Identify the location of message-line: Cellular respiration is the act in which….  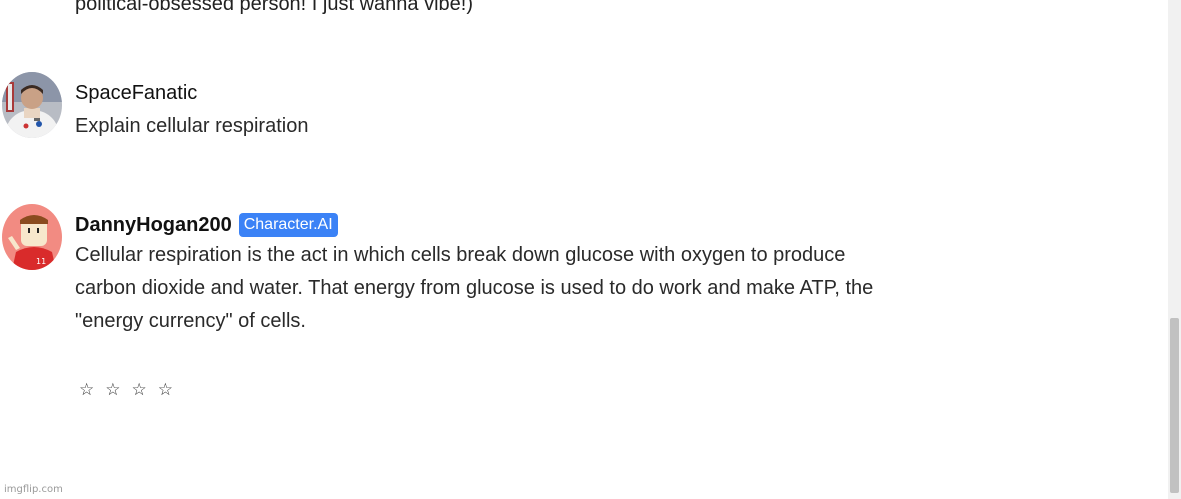
(460, 255).